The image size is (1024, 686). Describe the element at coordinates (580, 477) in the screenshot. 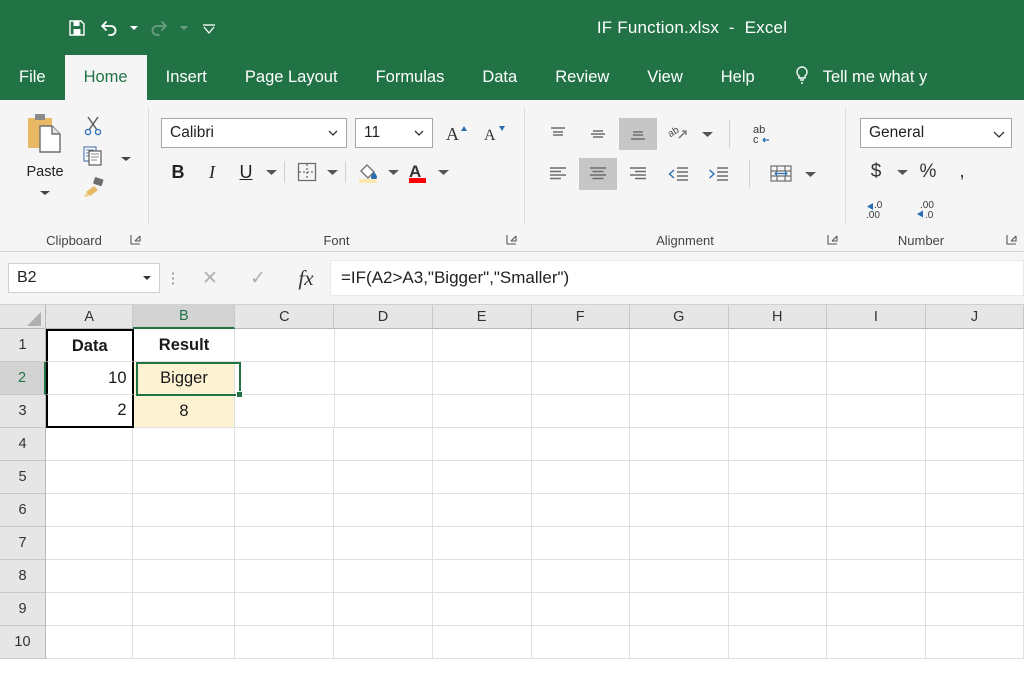

I see `cell-f5` at that location.